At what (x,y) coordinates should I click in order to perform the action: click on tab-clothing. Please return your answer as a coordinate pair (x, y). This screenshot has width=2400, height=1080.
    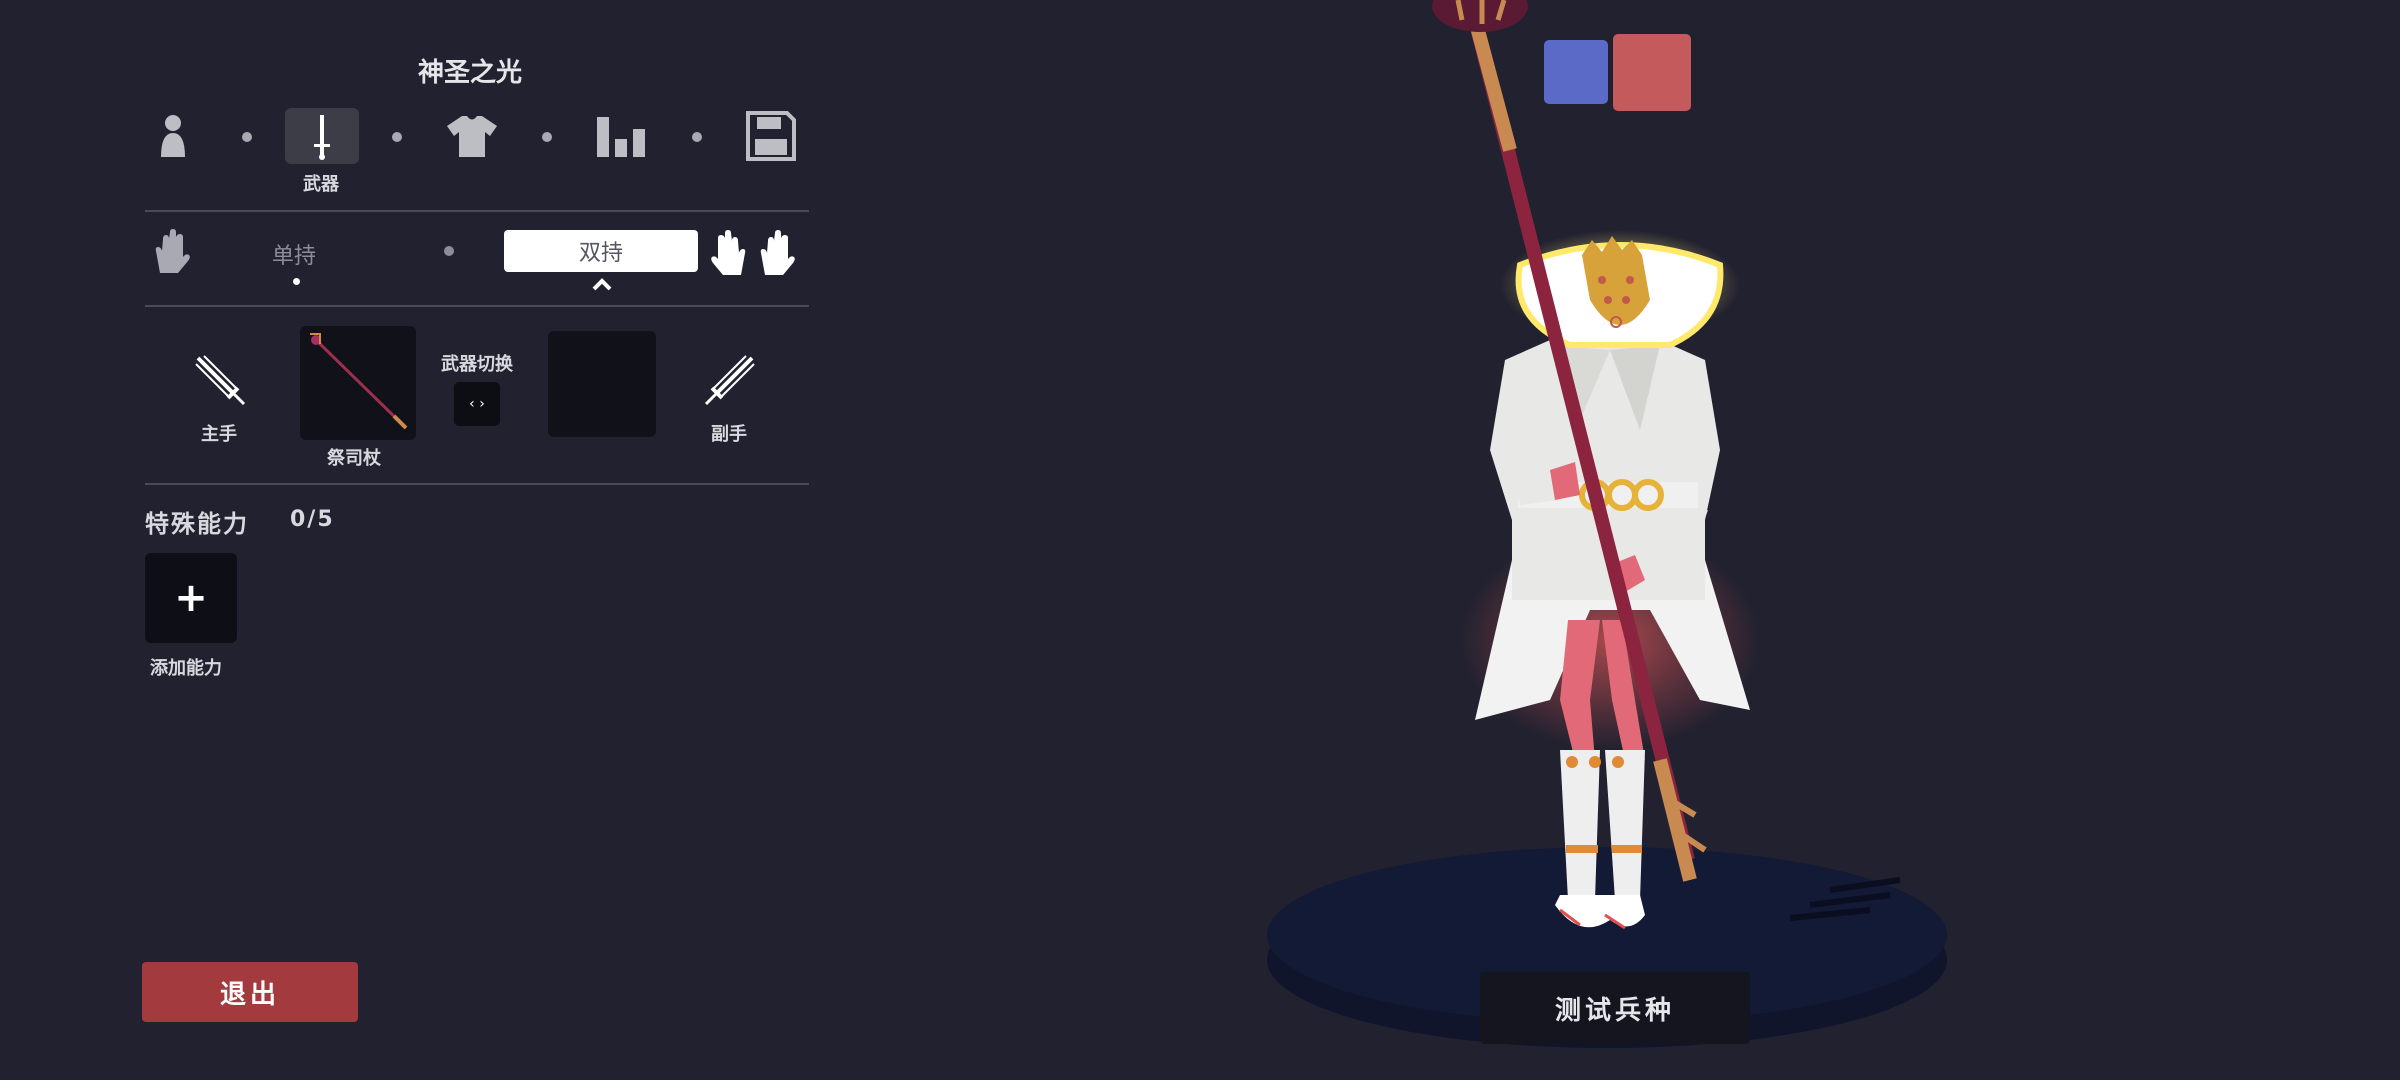
    Looking at the image, I should click on (472, 136).